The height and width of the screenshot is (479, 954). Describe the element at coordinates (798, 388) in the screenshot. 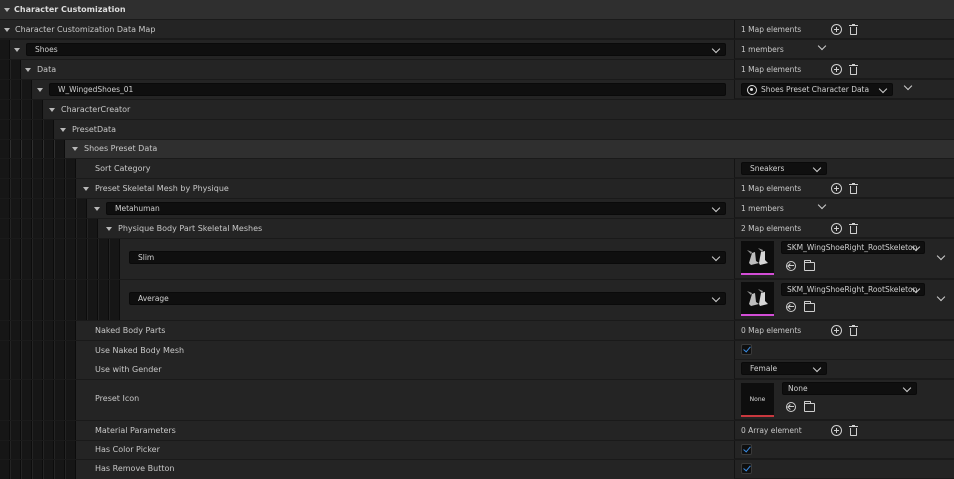

I see `preset-icon-asset-text: None` at that location.